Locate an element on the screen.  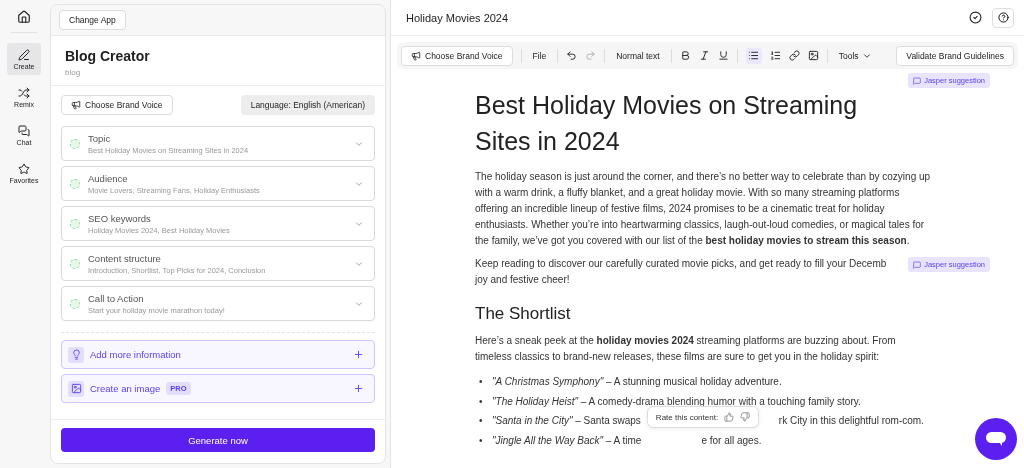
list-item-text: "The Holiday Heist" – A comedy-drama blending humor with a touching family story. is located at coordinates (676, 401).